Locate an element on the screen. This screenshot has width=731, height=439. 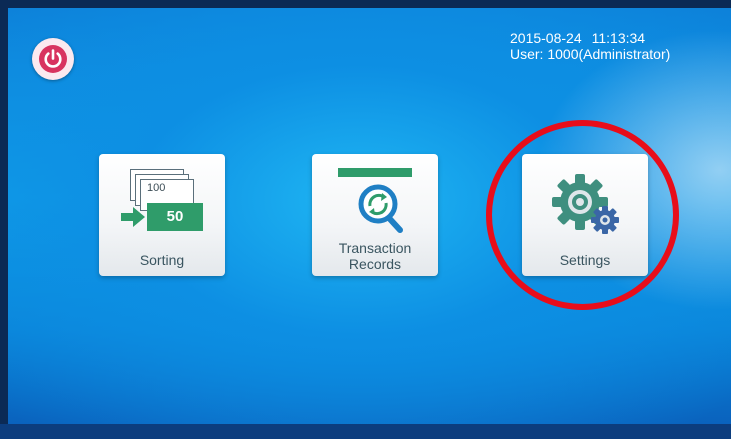
time-text: 11:13:34 is located at coordinates (618, 38).